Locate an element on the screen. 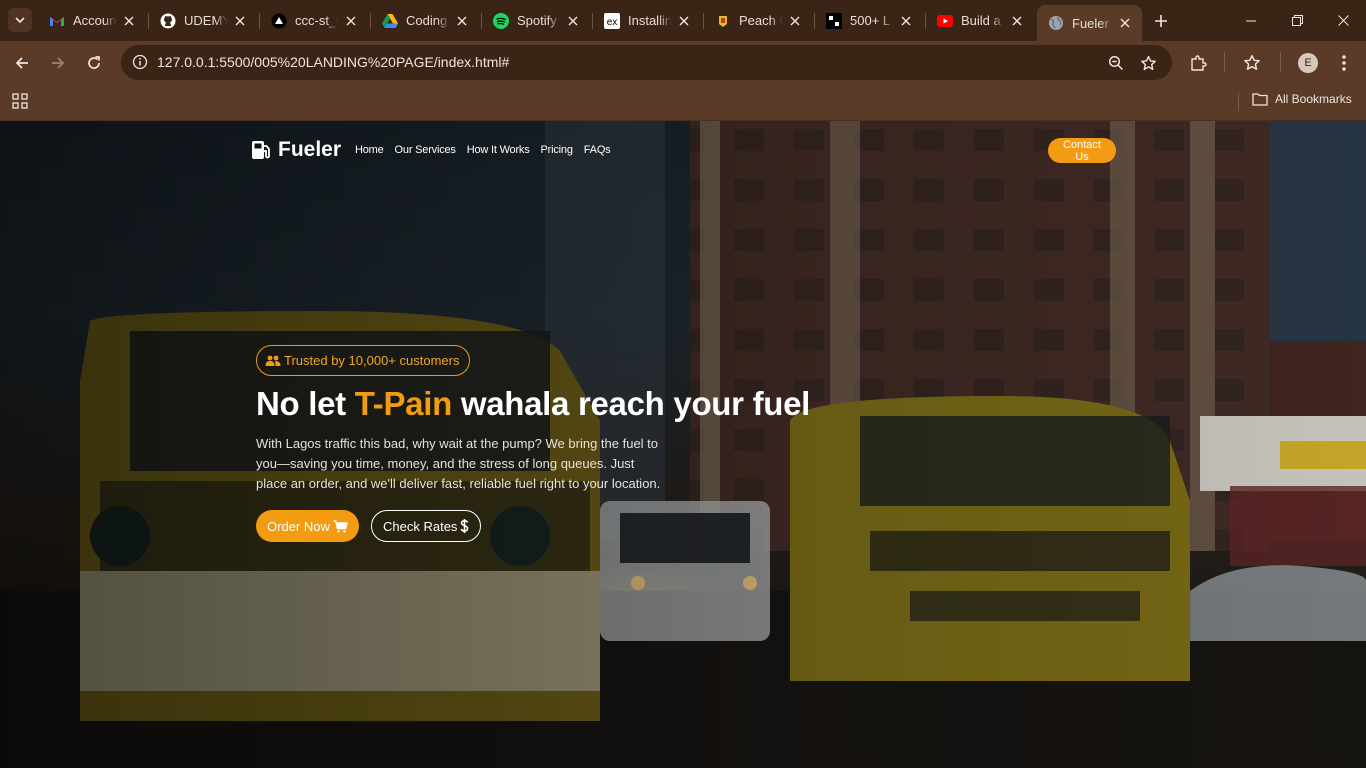 The height and width of the screenshot is (768, 1366). tab-label: Build a is located at coordinates (981, 20).